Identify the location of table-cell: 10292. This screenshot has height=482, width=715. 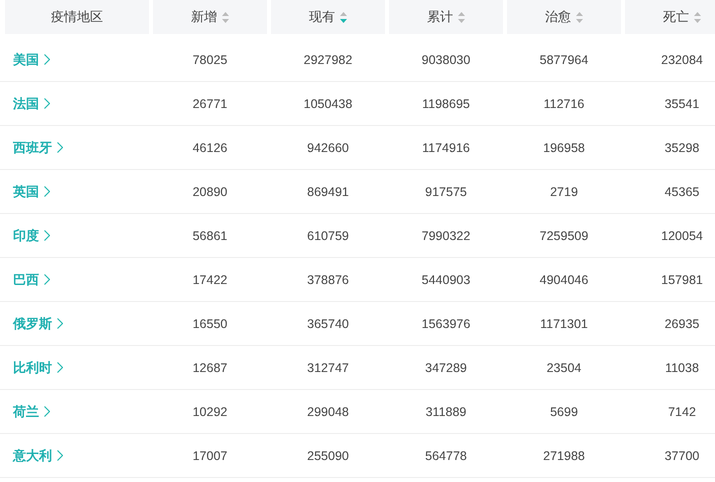
(210, 411).